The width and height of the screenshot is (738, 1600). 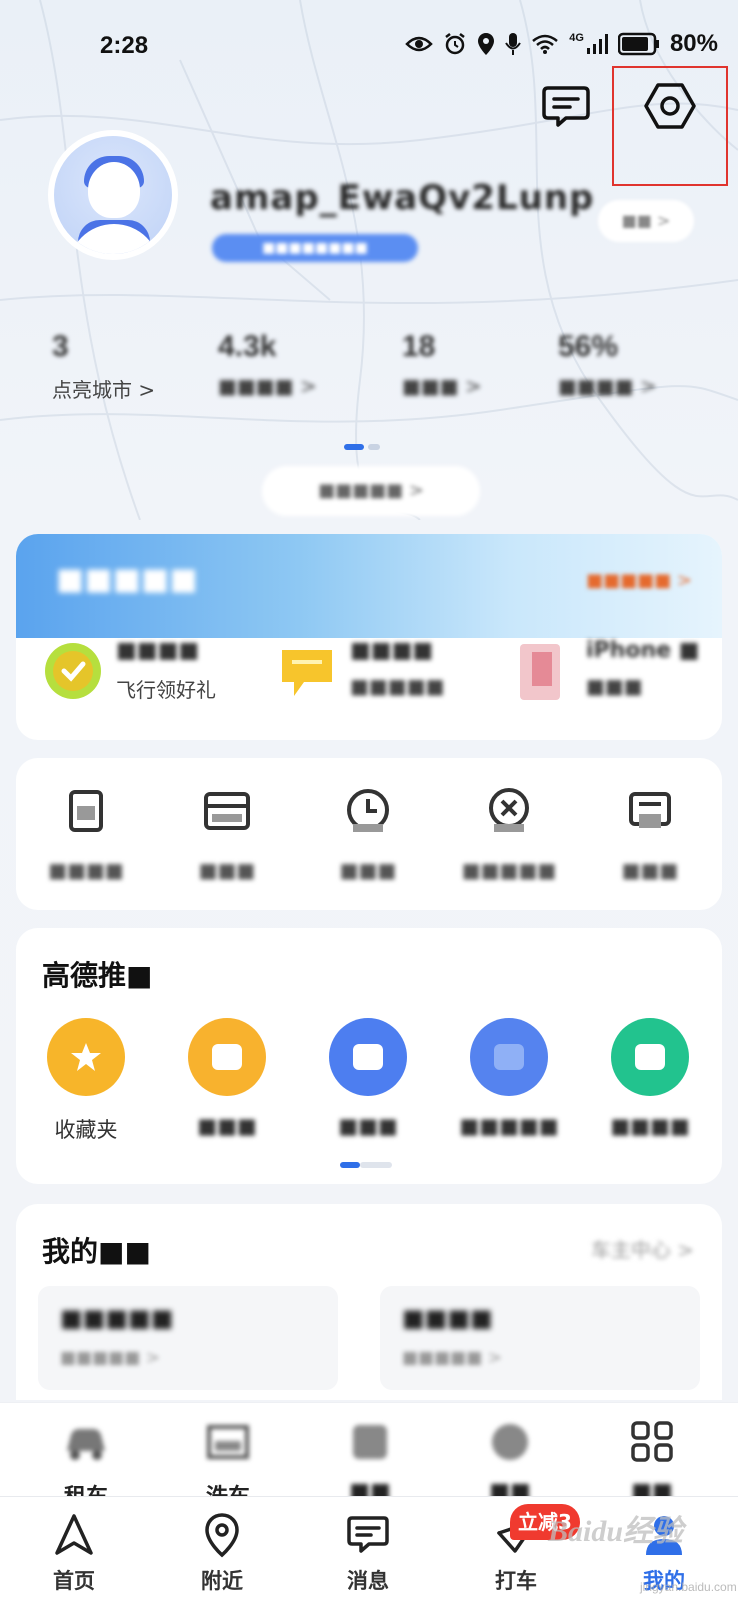 I want to click on promo-title: ■■■■■, so click(x=127, y=579).